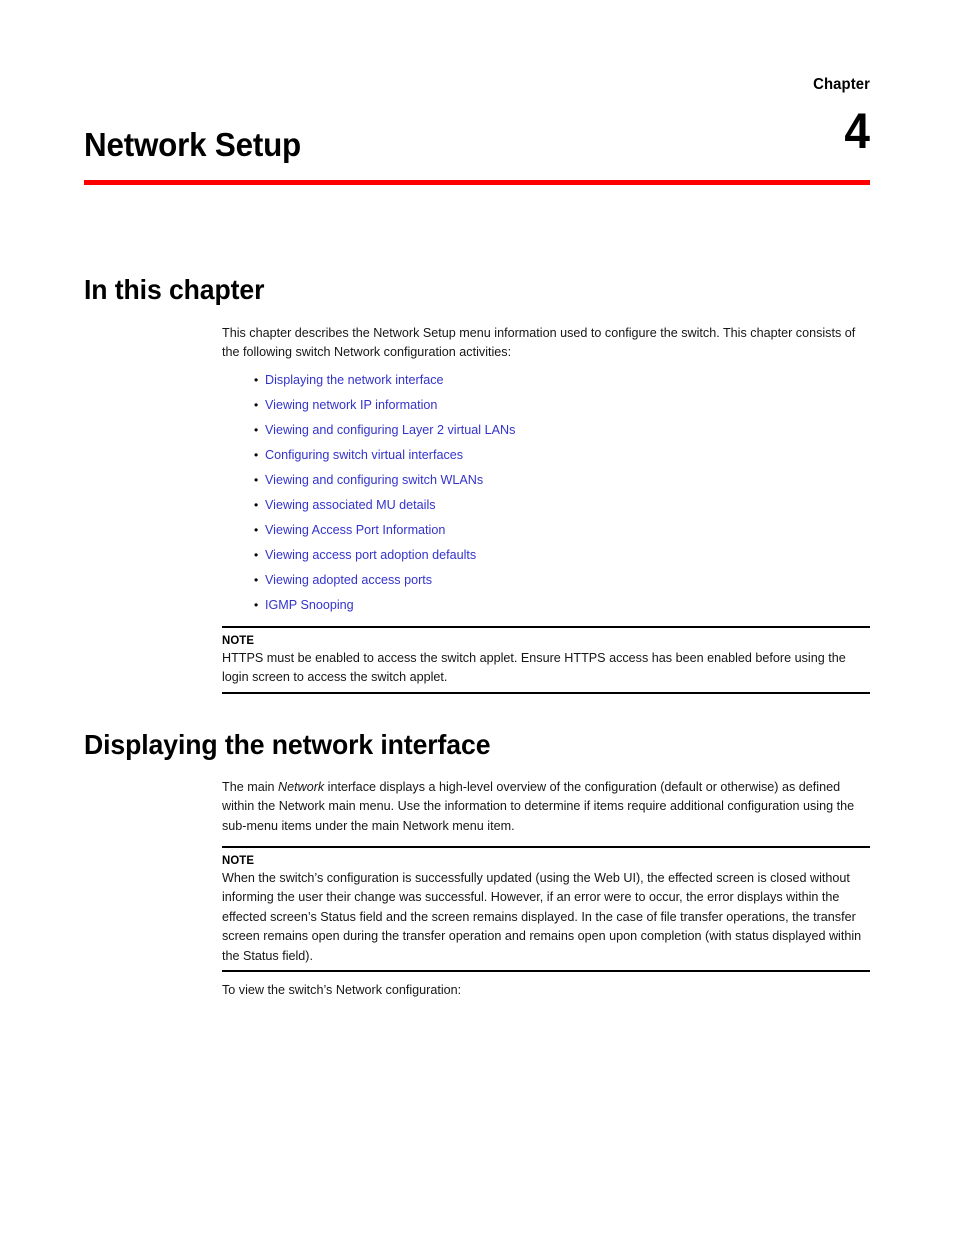 This screenshot has height=1235, width=954. Describe the element at coordinates (554, 582) in the screenshot. I see `list-item: • Viewing adopted access ports` at that location.